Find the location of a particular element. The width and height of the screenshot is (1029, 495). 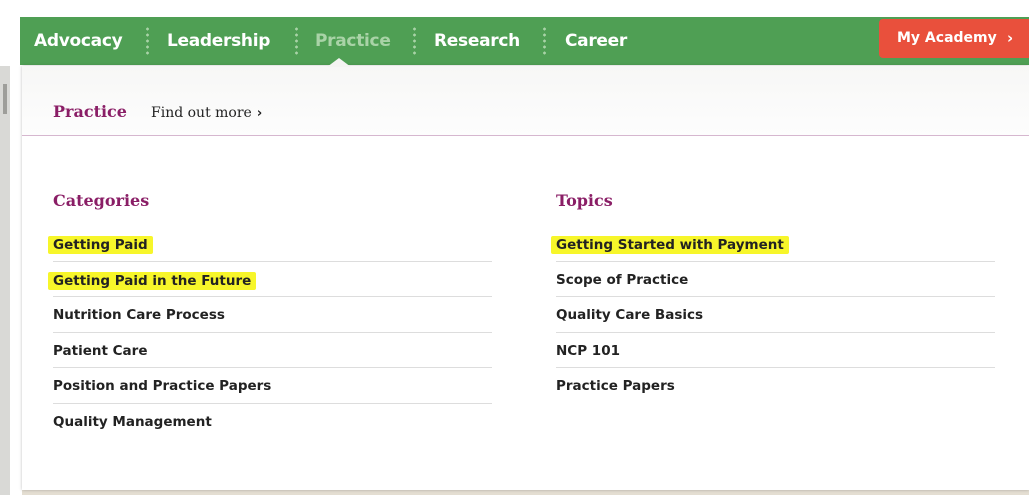

nav-item-career: Career is located at coordinates (596, 41).